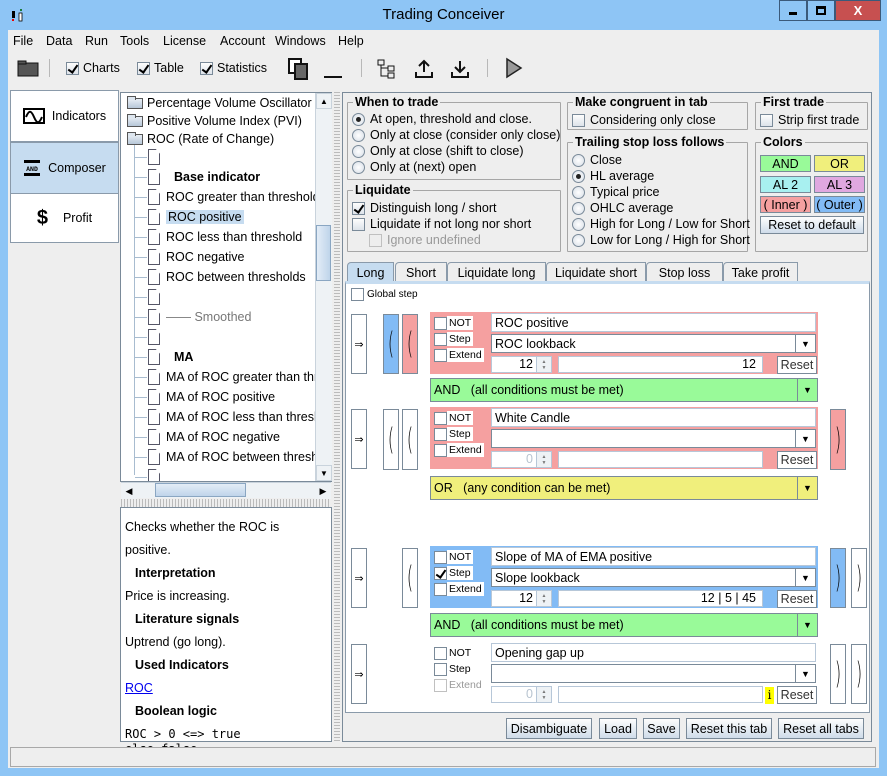  I want to click on trailing-option-5: Low for Long / High for Short, so click(661, 240).